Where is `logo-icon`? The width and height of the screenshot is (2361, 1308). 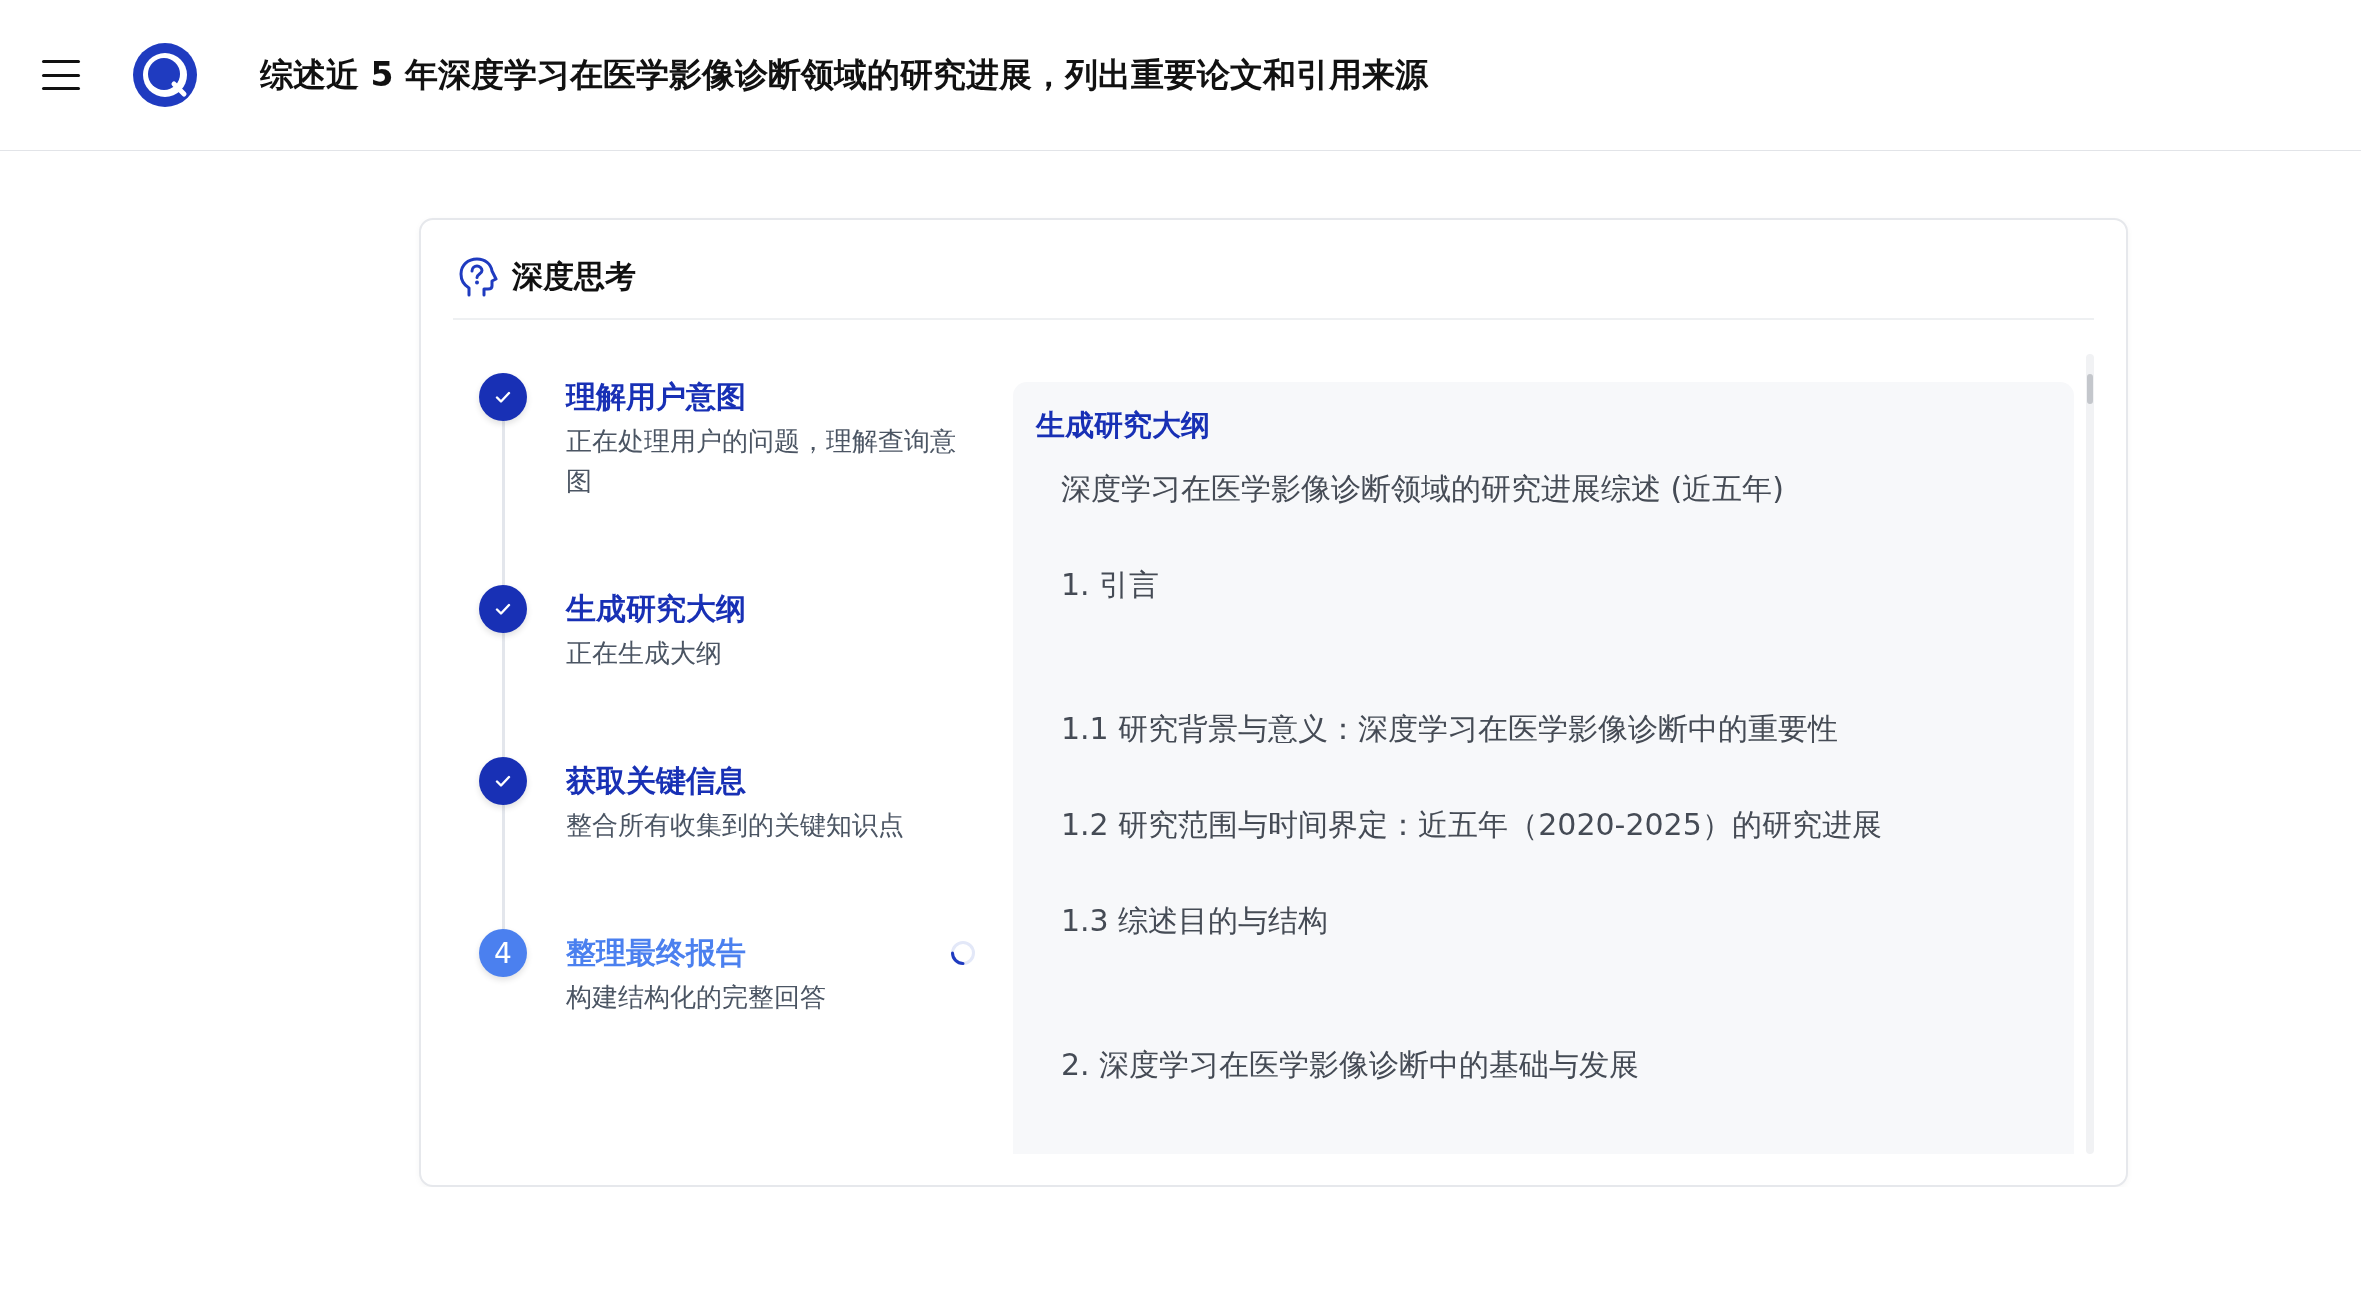
logo-icon is located at coordinates (165, 75).